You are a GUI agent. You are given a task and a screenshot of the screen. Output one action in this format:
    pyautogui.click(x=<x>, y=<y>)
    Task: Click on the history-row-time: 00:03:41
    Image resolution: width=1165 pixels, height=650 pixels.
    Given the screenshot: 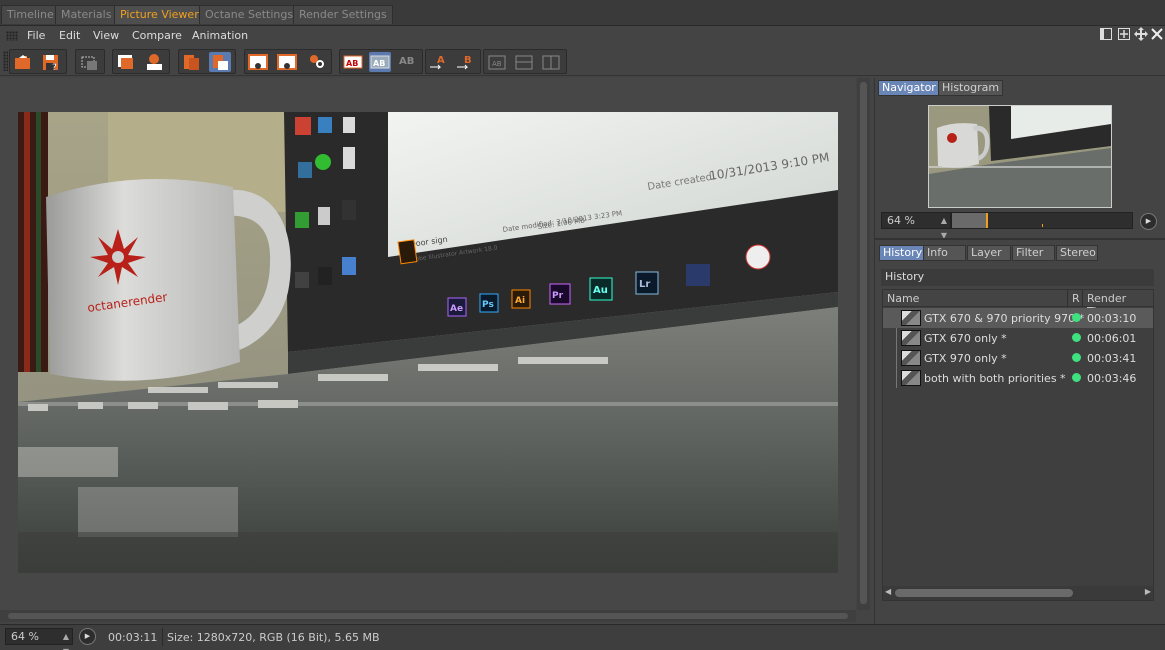 What is the action you would take?
    pyautogui.click(x=1112, y=358)
    